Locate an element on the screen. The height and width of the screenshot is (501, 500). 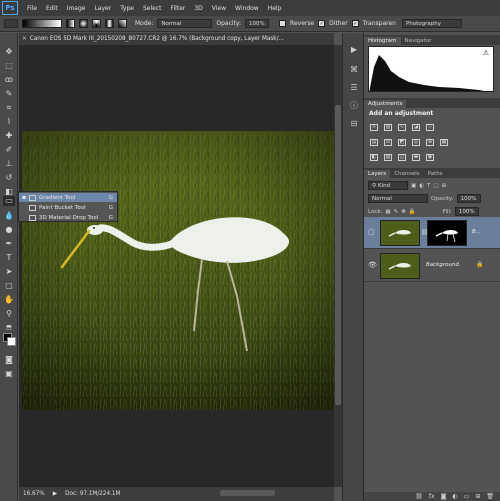
fx-icon: fx is located at coordinates (432, 496).